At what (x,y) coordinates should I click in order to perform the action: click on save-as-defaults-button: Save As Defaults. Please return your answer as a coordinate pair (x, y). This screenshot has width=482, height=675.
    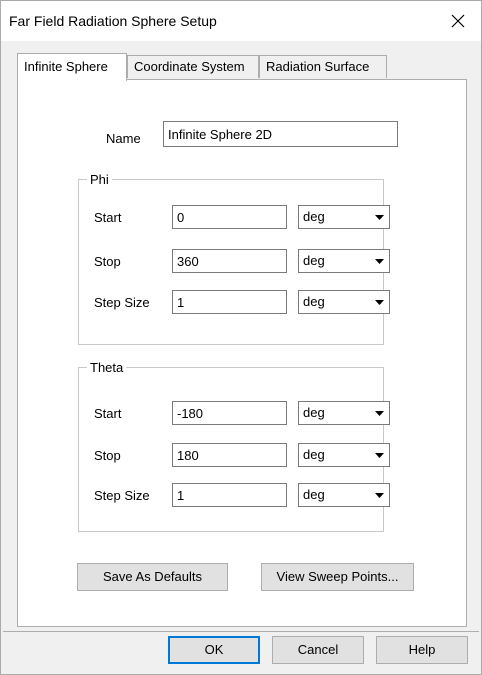
    Looking at the image, I should click on (152, 577).